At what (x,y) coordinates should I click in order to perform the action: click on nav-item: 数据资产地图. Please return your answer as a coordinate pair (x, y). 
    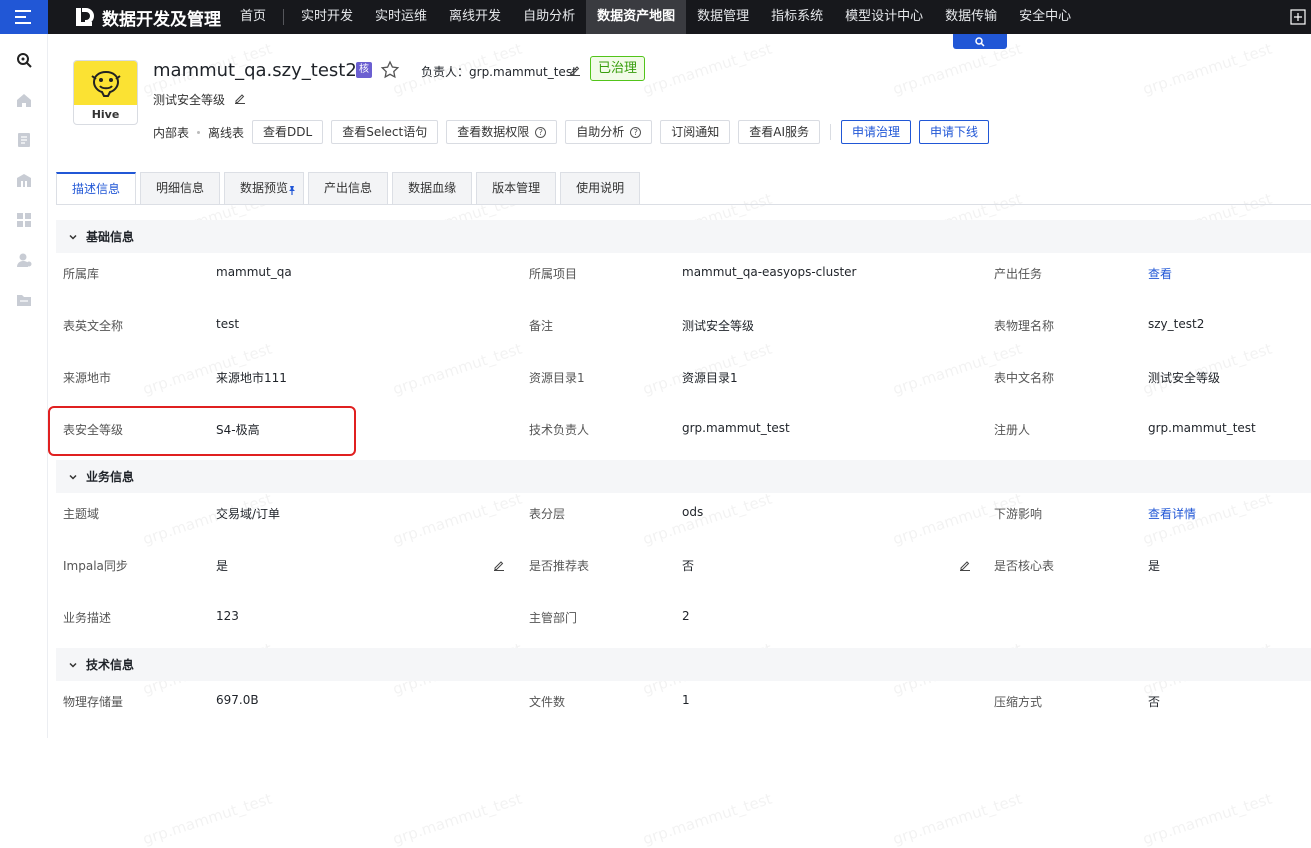
    Looking at the image, I should click on (636, 17).